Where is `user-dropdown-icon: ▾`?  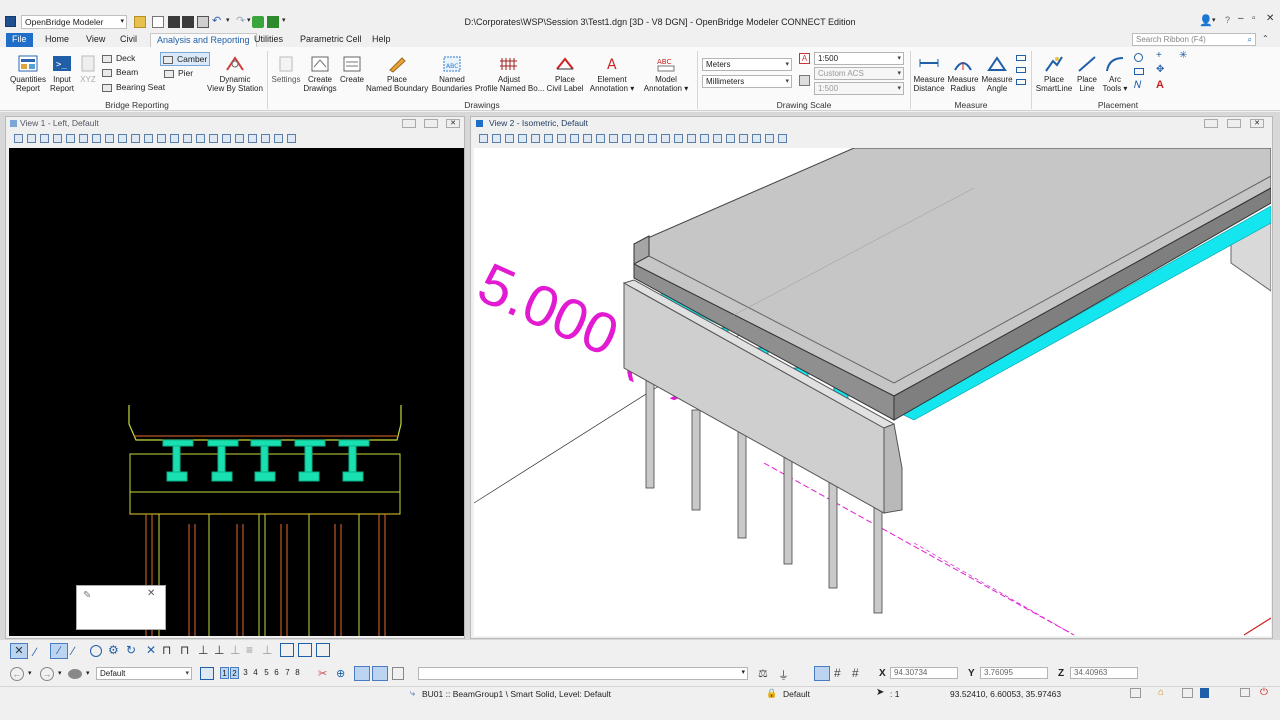
user-dropdown-icon: ▾ is located at coordinates (1214, 20).